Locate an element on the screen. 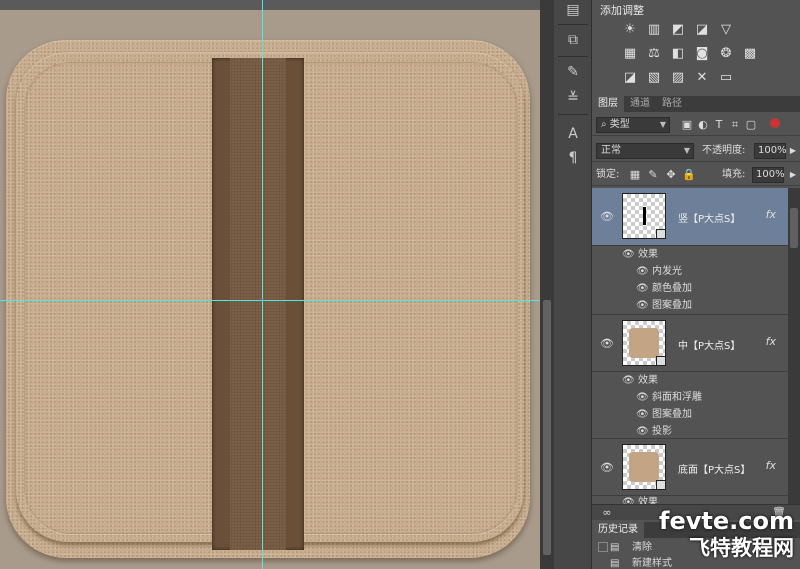  fill-label: 填充: is located at coordinates (734, 174).